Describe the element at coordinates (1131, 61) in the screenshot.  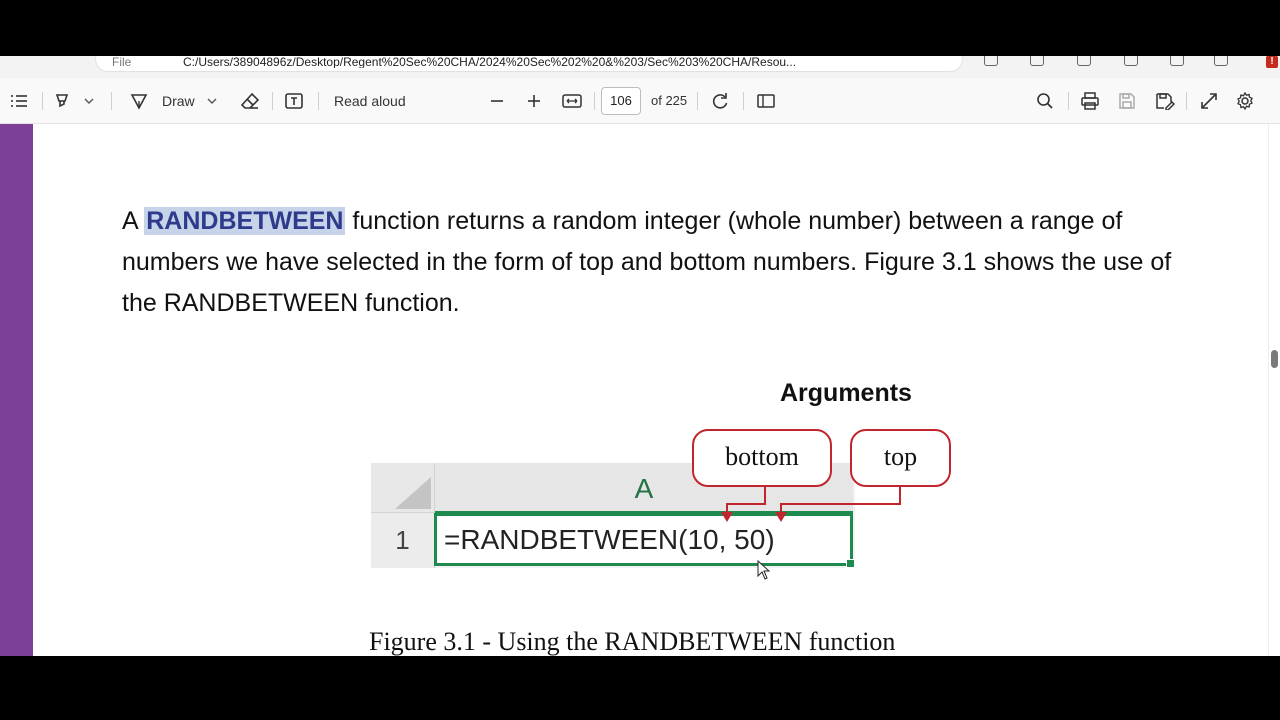
I see `collections-icon` at that location.